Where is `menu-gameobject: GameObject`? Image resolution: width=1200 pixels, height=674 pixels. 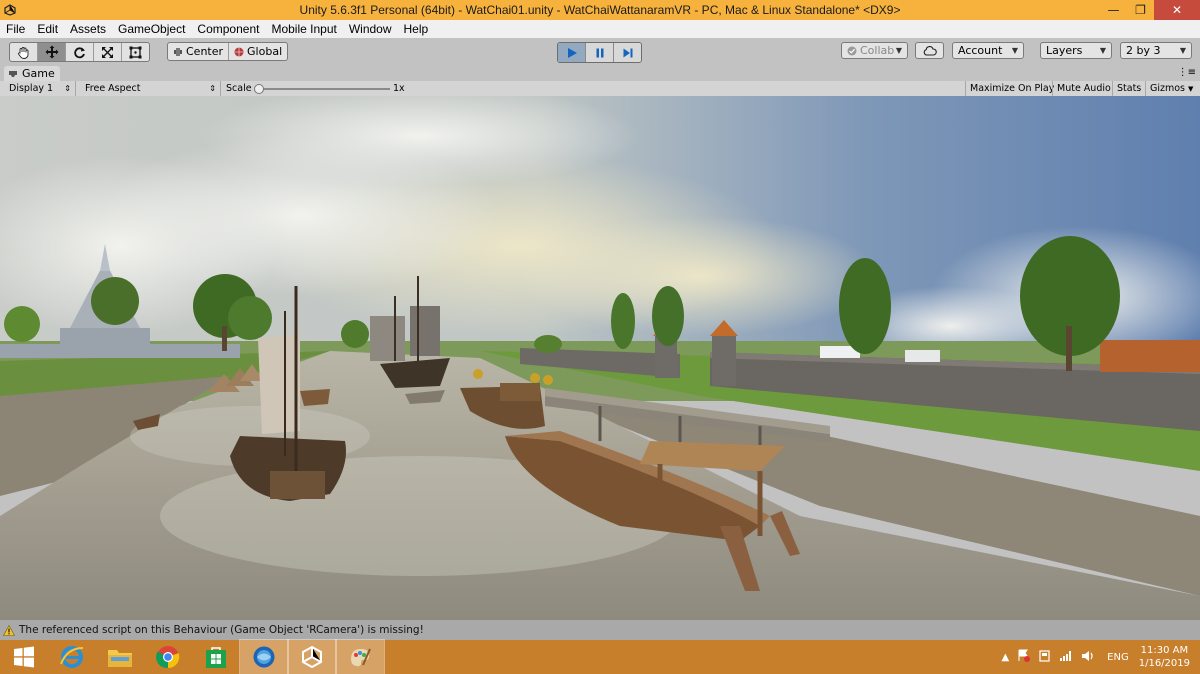 menu-gameobject: GameObject is located at coordinates (151, 29).